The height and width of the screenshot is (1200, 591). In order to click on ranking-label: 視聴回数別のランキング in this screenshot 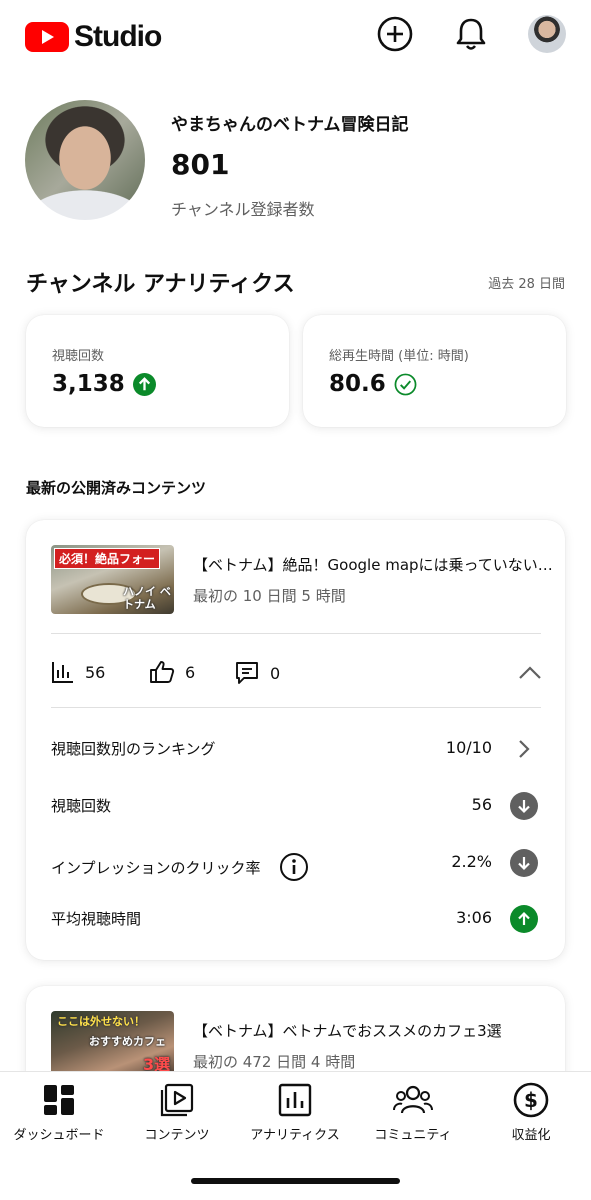, I will do `click(133, 749)`.